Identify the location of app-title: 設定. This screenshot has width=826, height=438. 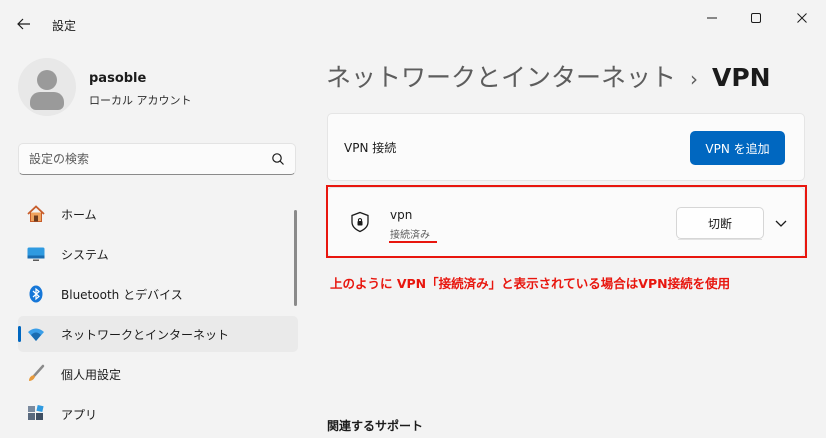
(64, 26).